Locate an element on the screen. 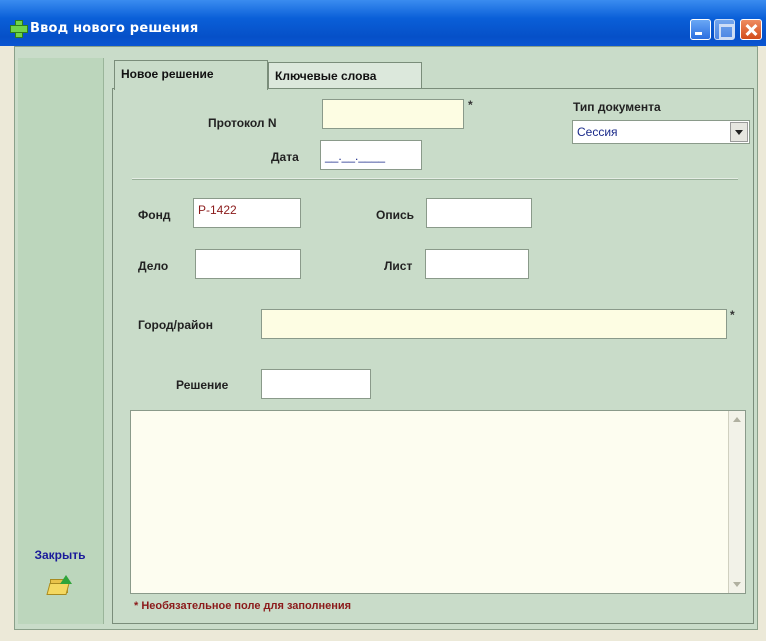 The height and width of the screenshot is (641, 766). tab-new-decision: Новое решение is located at coordinates (191, 75).